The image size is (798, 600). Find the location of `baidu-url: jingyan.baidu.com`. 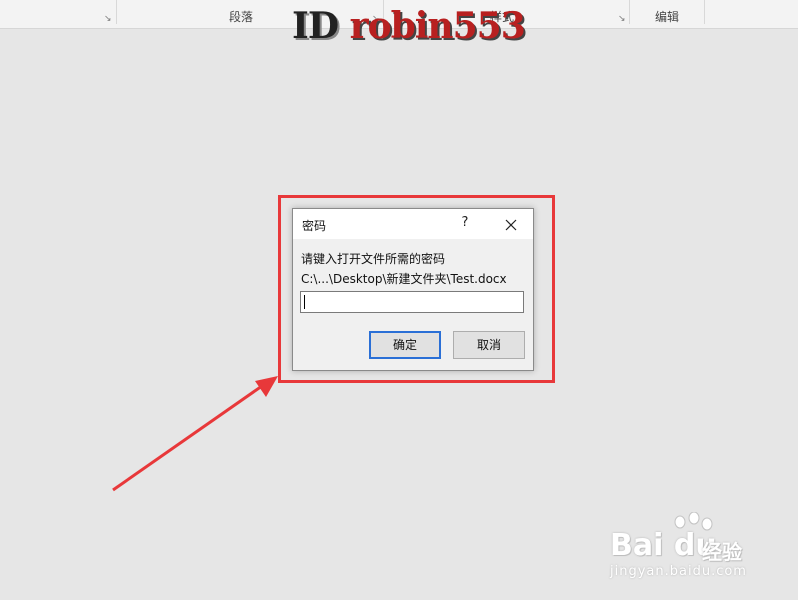

baidu-url: jingyan.baidu.com is located at coordinates (678, 571).